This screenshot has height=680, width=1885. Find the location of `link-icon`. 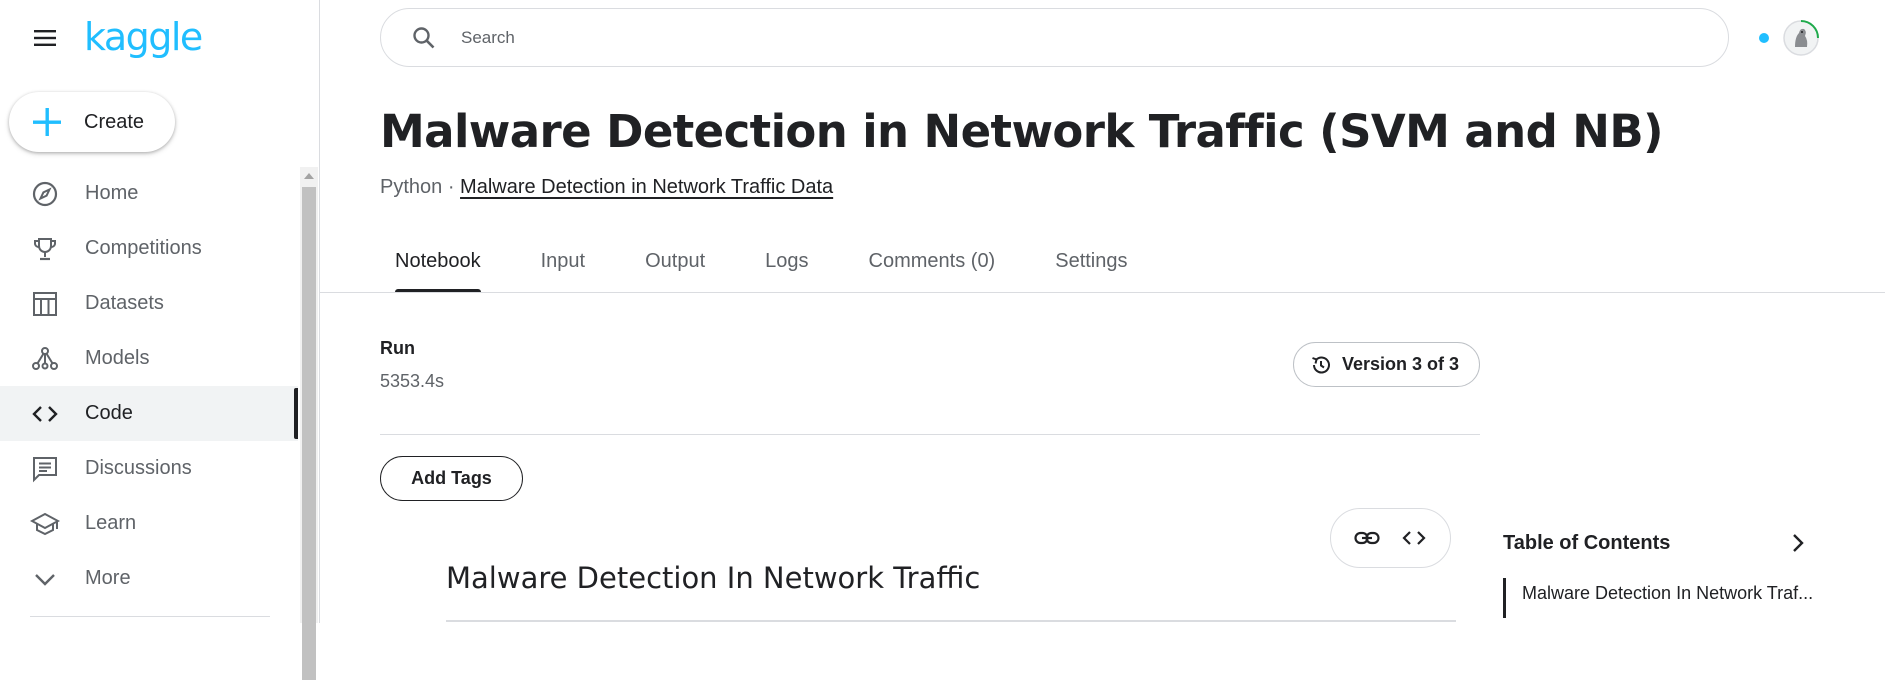

link-icon is located at coordinates (1367, 538).